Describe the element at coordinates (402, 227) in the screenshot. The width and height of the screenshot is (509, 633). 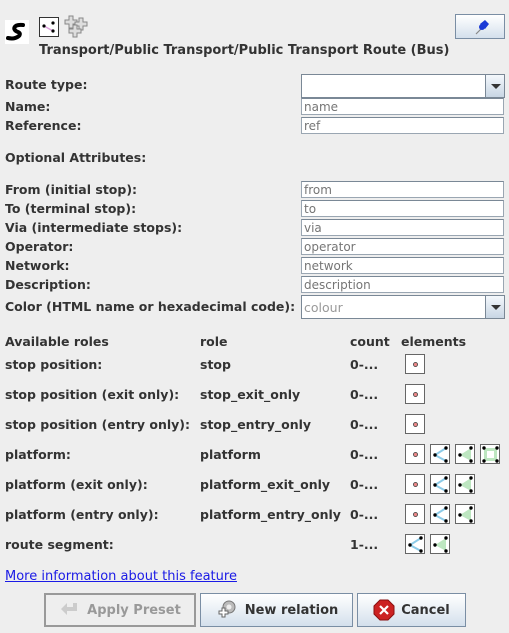
I see `via-field` at that location.